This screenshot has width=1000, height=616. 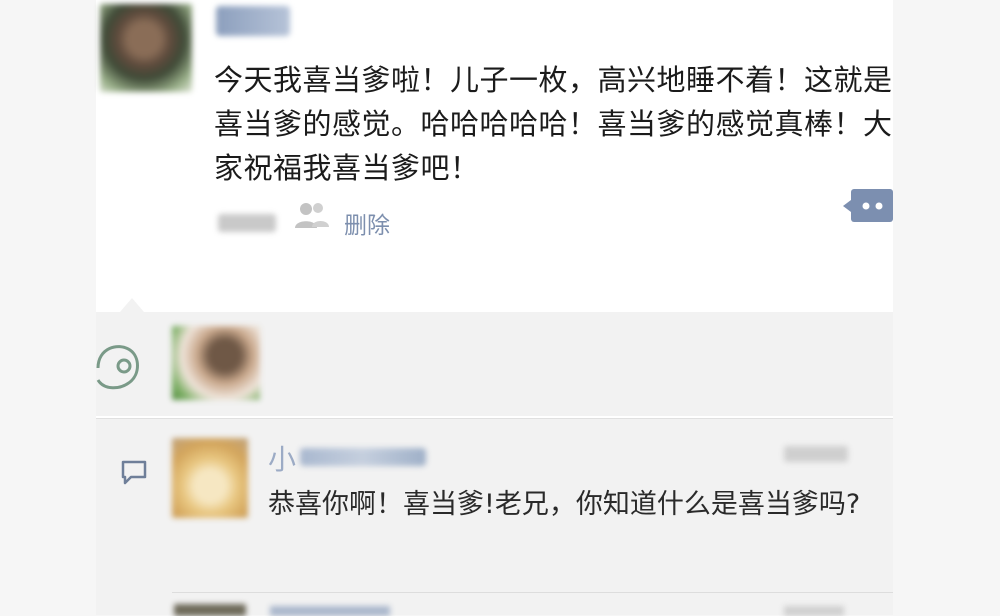 What do you see at coordinates (367, 223) in the screenshot?
I see `delete-link: 删除` at bounding box center [367, 223].